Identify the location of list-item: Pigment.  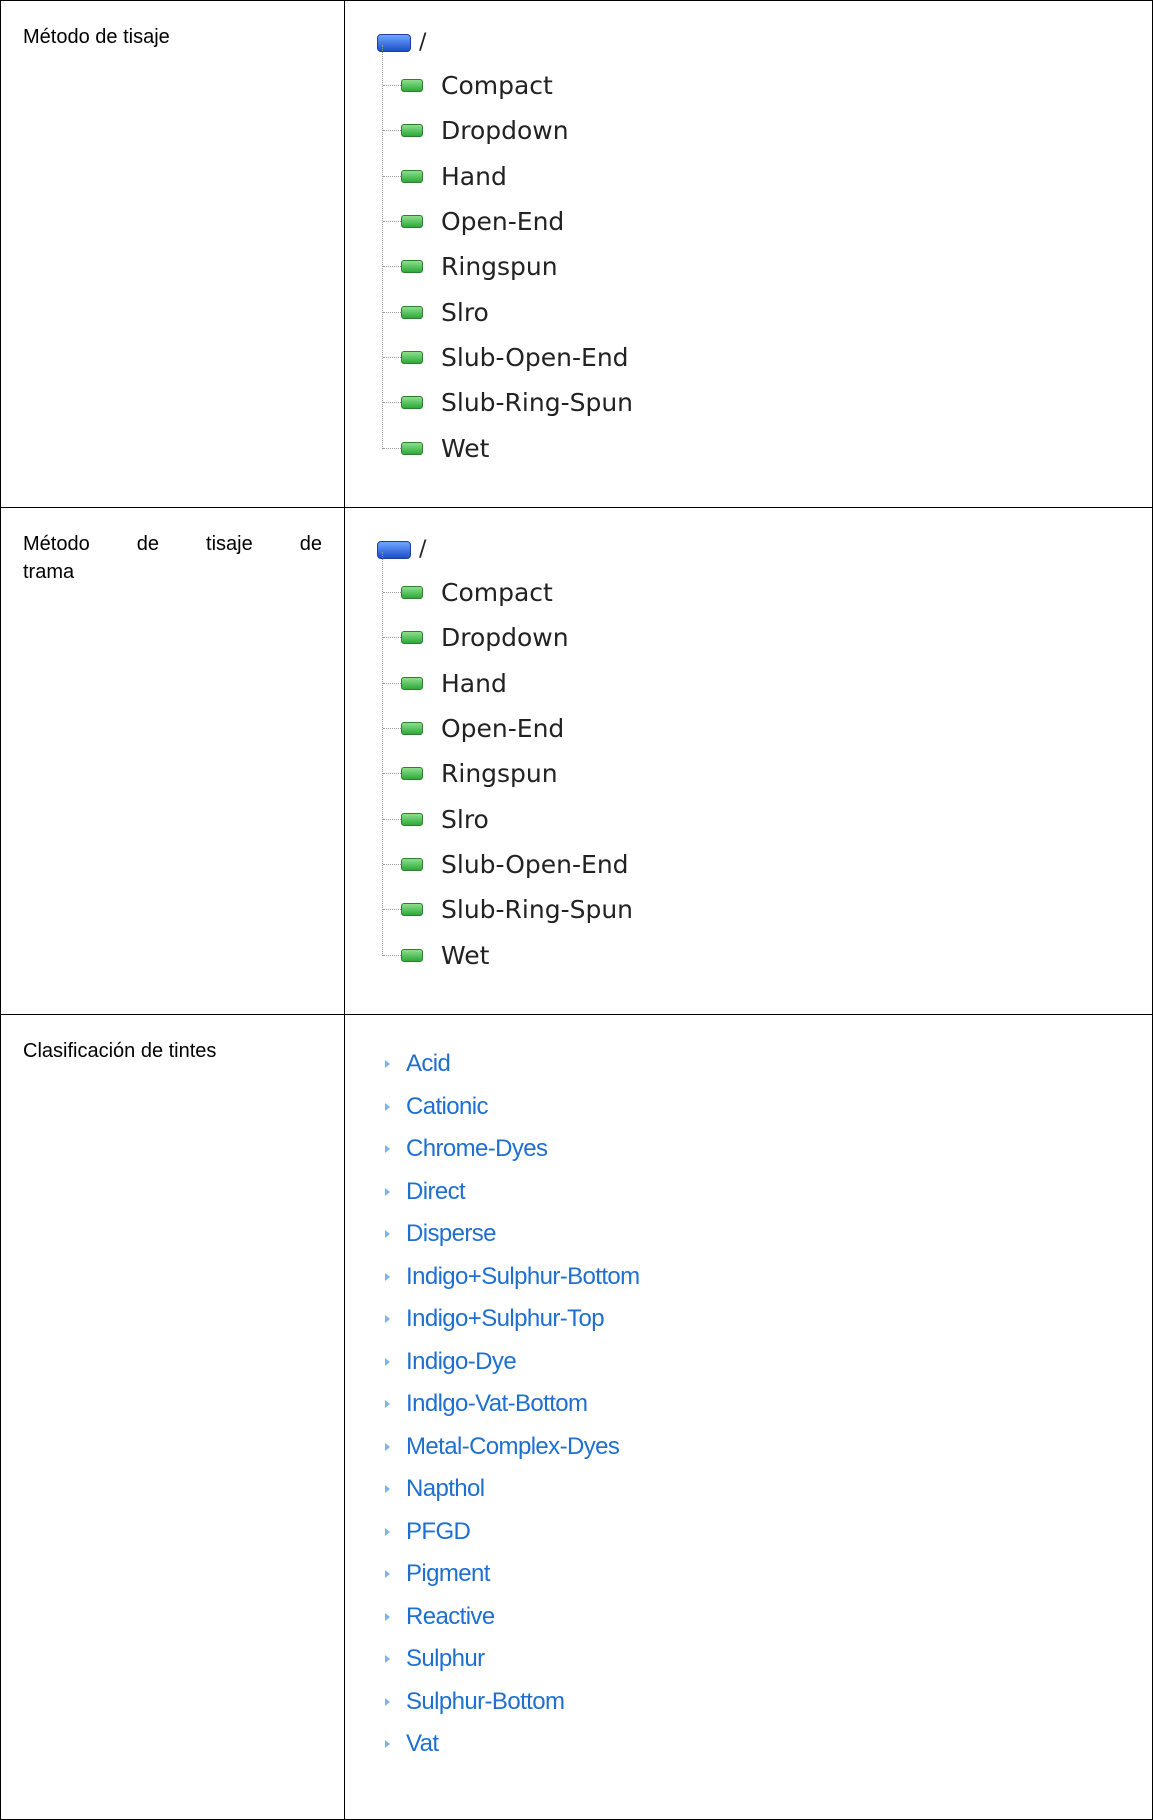
(766, 1574).